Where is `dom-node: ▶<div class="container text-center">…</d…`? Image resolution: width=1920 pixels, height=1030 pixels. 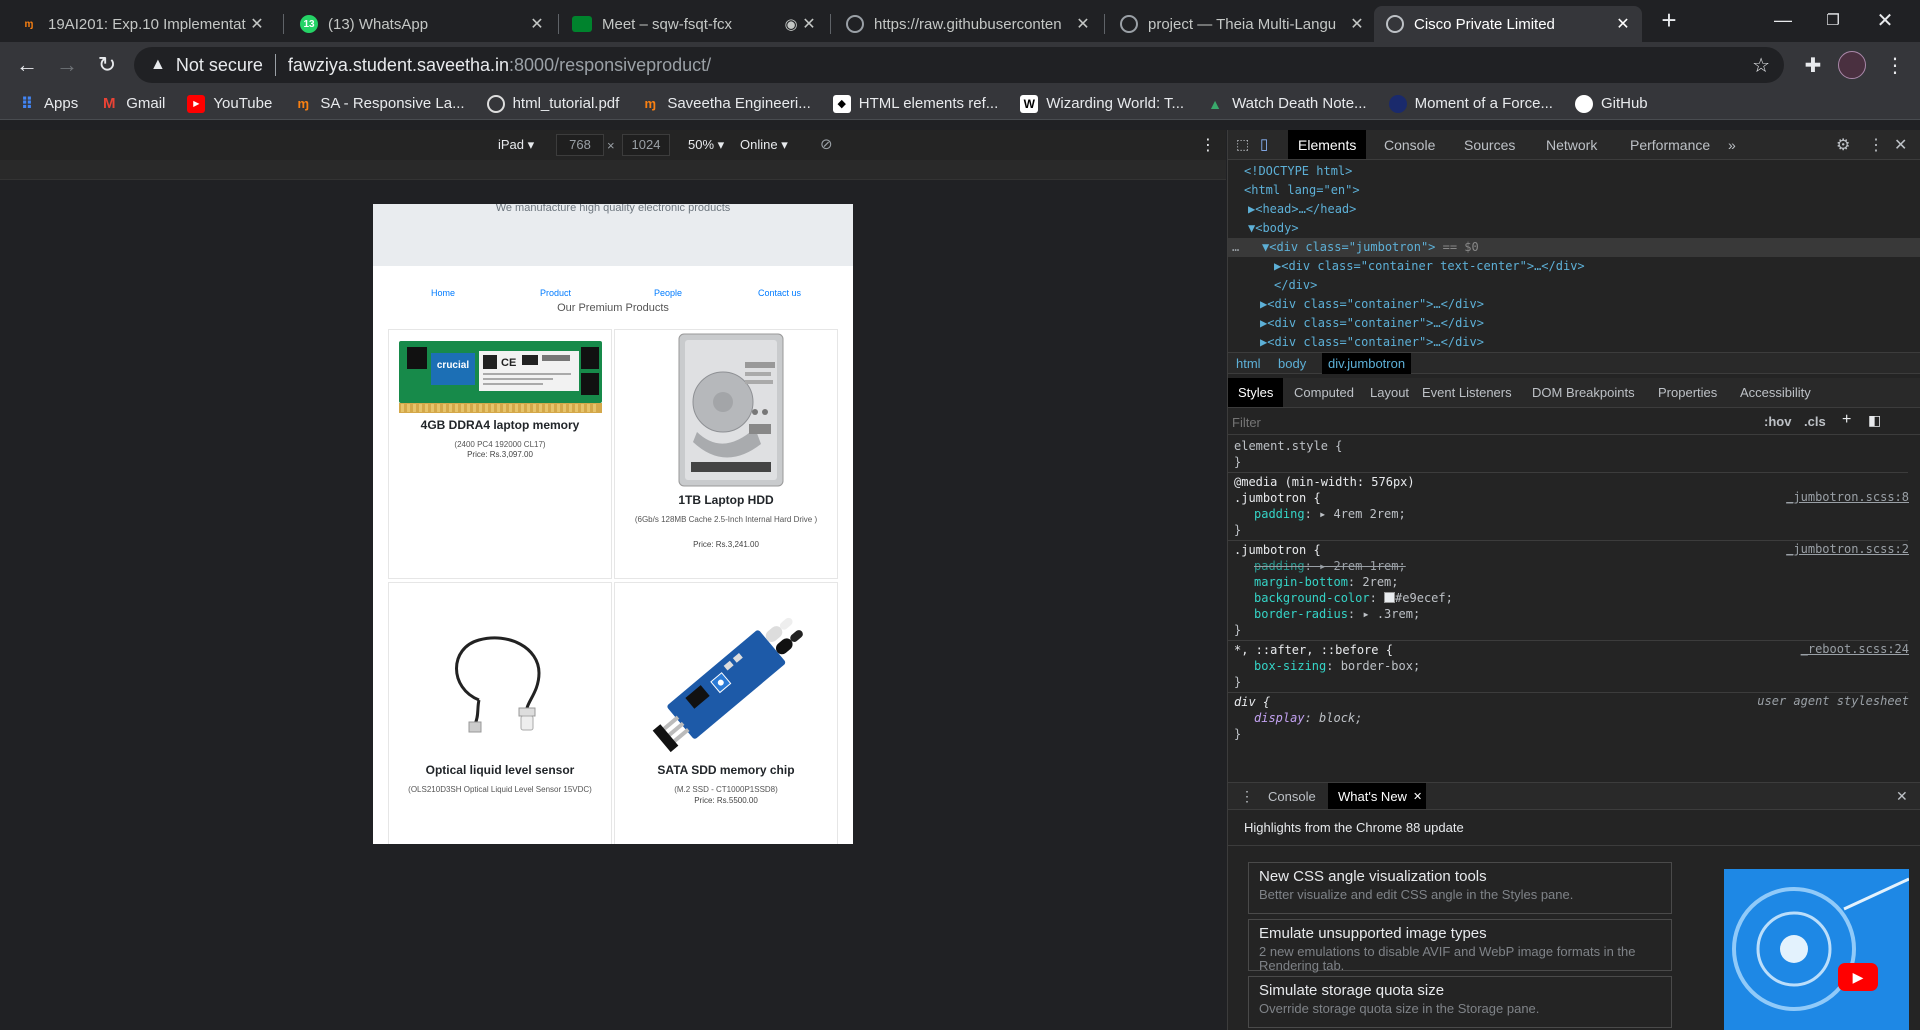
dom-node: ▶<div class="container text-center">…</d… is located at coordinates (1574, 266).